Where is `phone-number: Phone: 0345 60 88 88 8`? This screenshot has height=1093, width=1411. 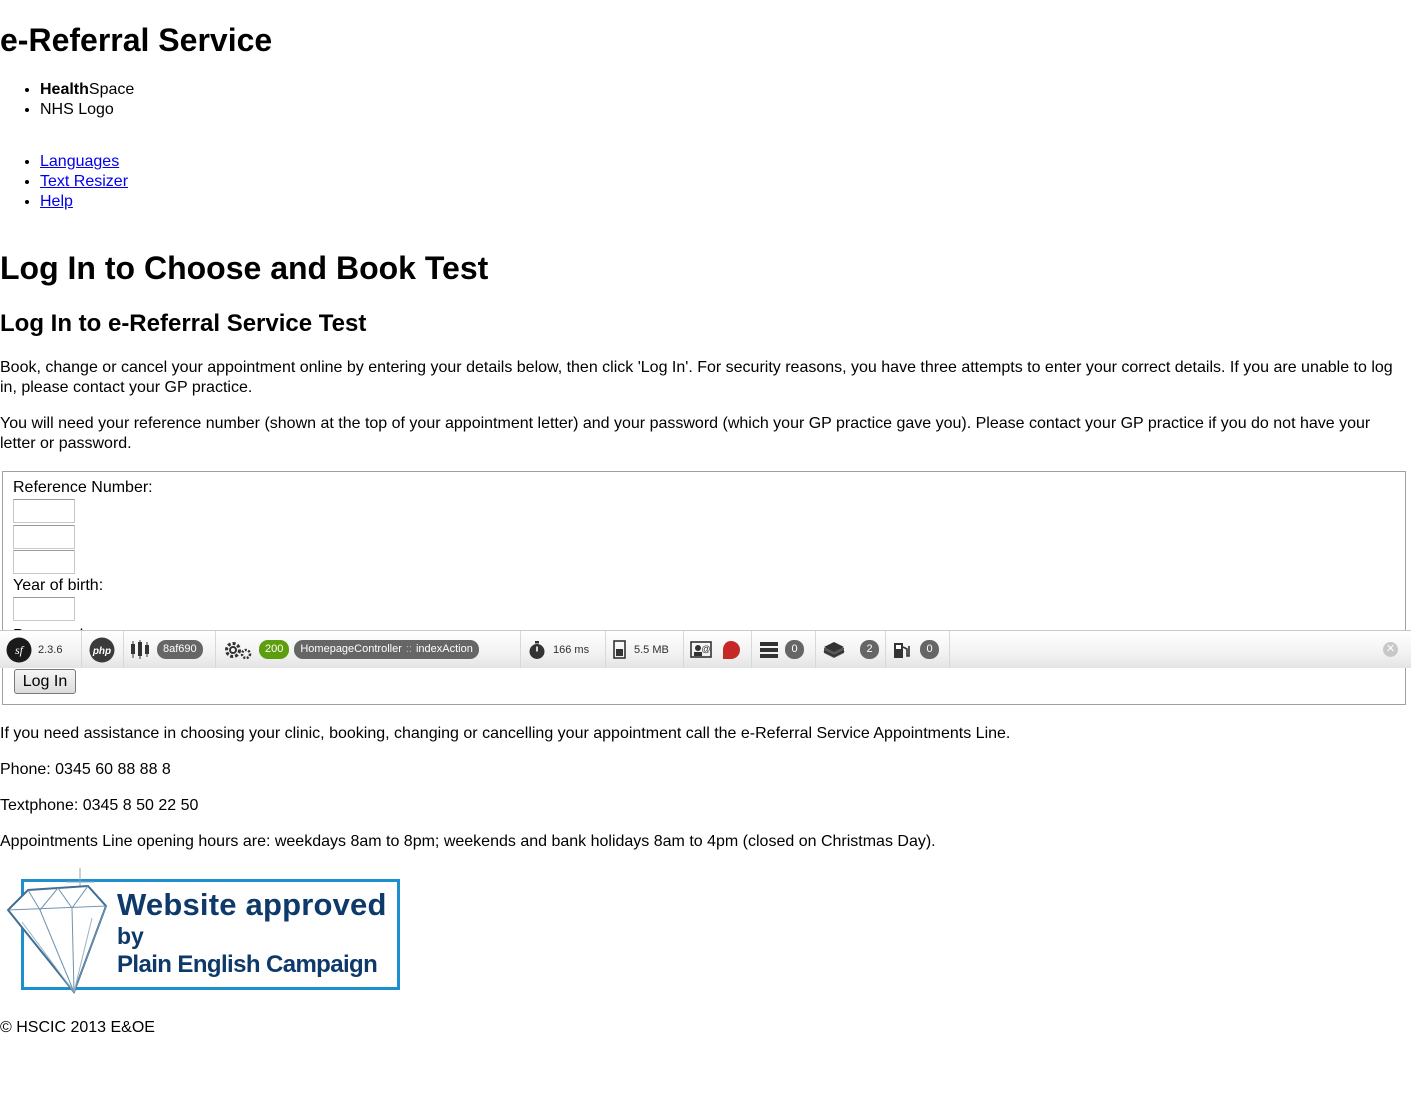 phone-number: Phone: 0345 60 88 88 8 is located at coordinates (85, 769).